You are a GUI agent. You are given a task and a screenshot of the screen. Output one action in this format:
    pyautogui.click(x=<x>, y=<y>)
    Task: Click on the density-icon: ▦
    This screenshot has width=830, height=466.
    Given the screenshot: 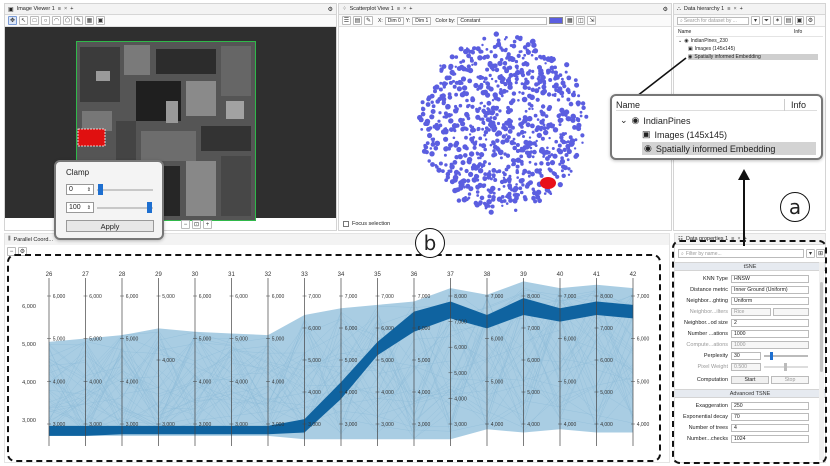 What is the action you would take?
    pyautogui.click(x=570, y=20)
    